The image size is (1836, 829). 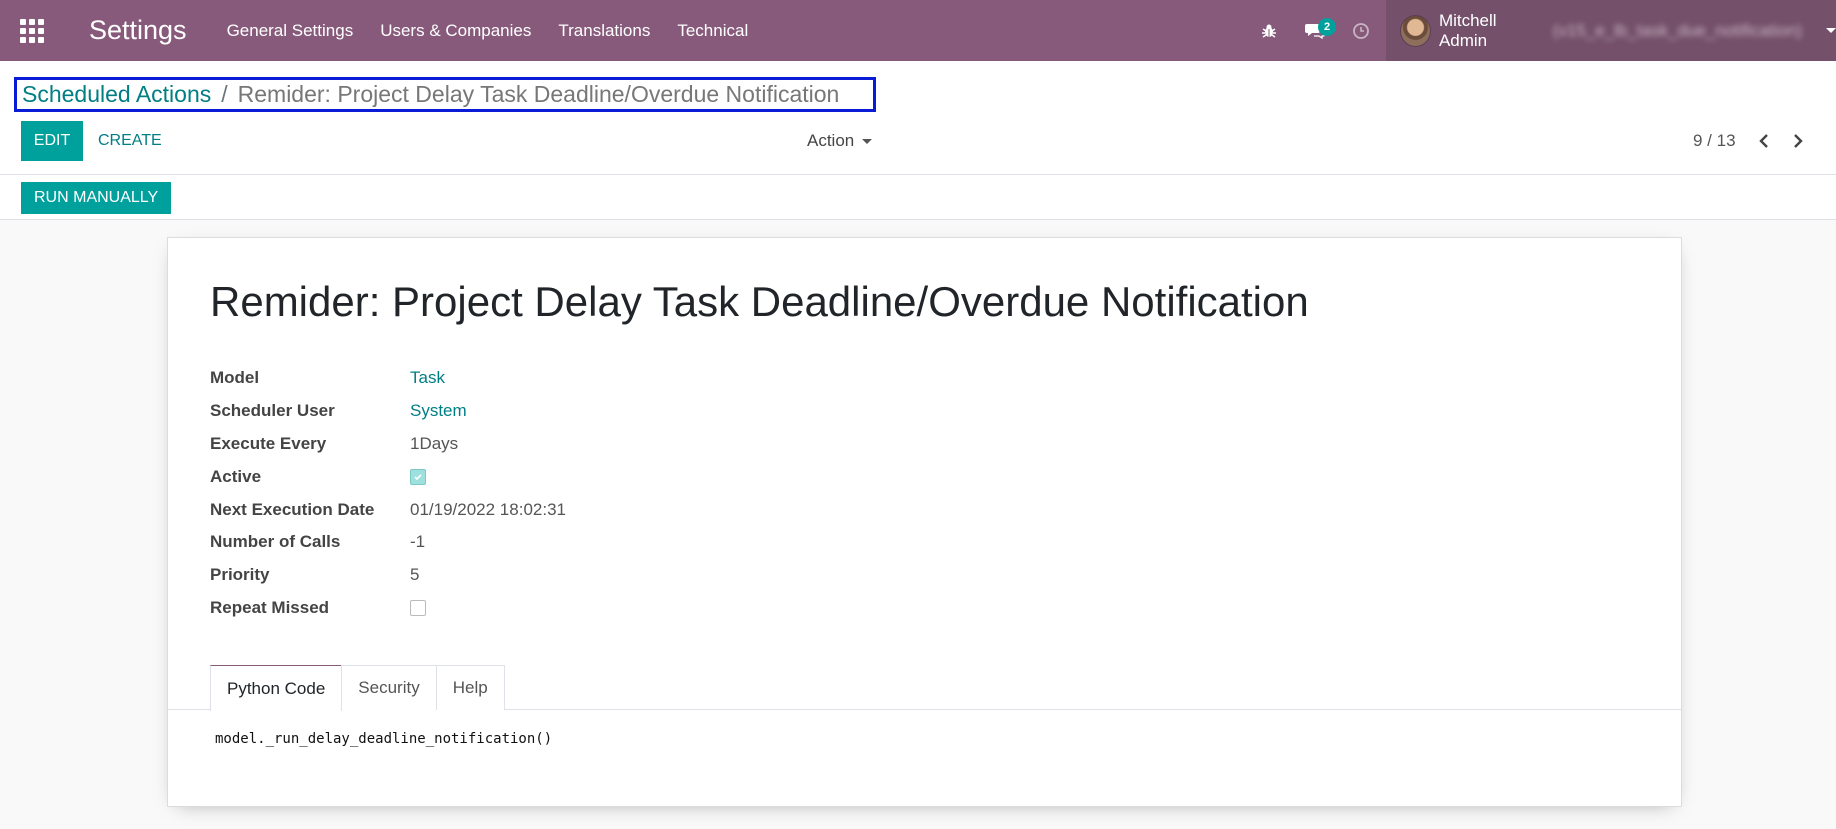 What do you see at coordinates (918, 197) in the screenshot?
I see `form-statusbar: RUN MANUALLY` at bounding box center [918, 197].